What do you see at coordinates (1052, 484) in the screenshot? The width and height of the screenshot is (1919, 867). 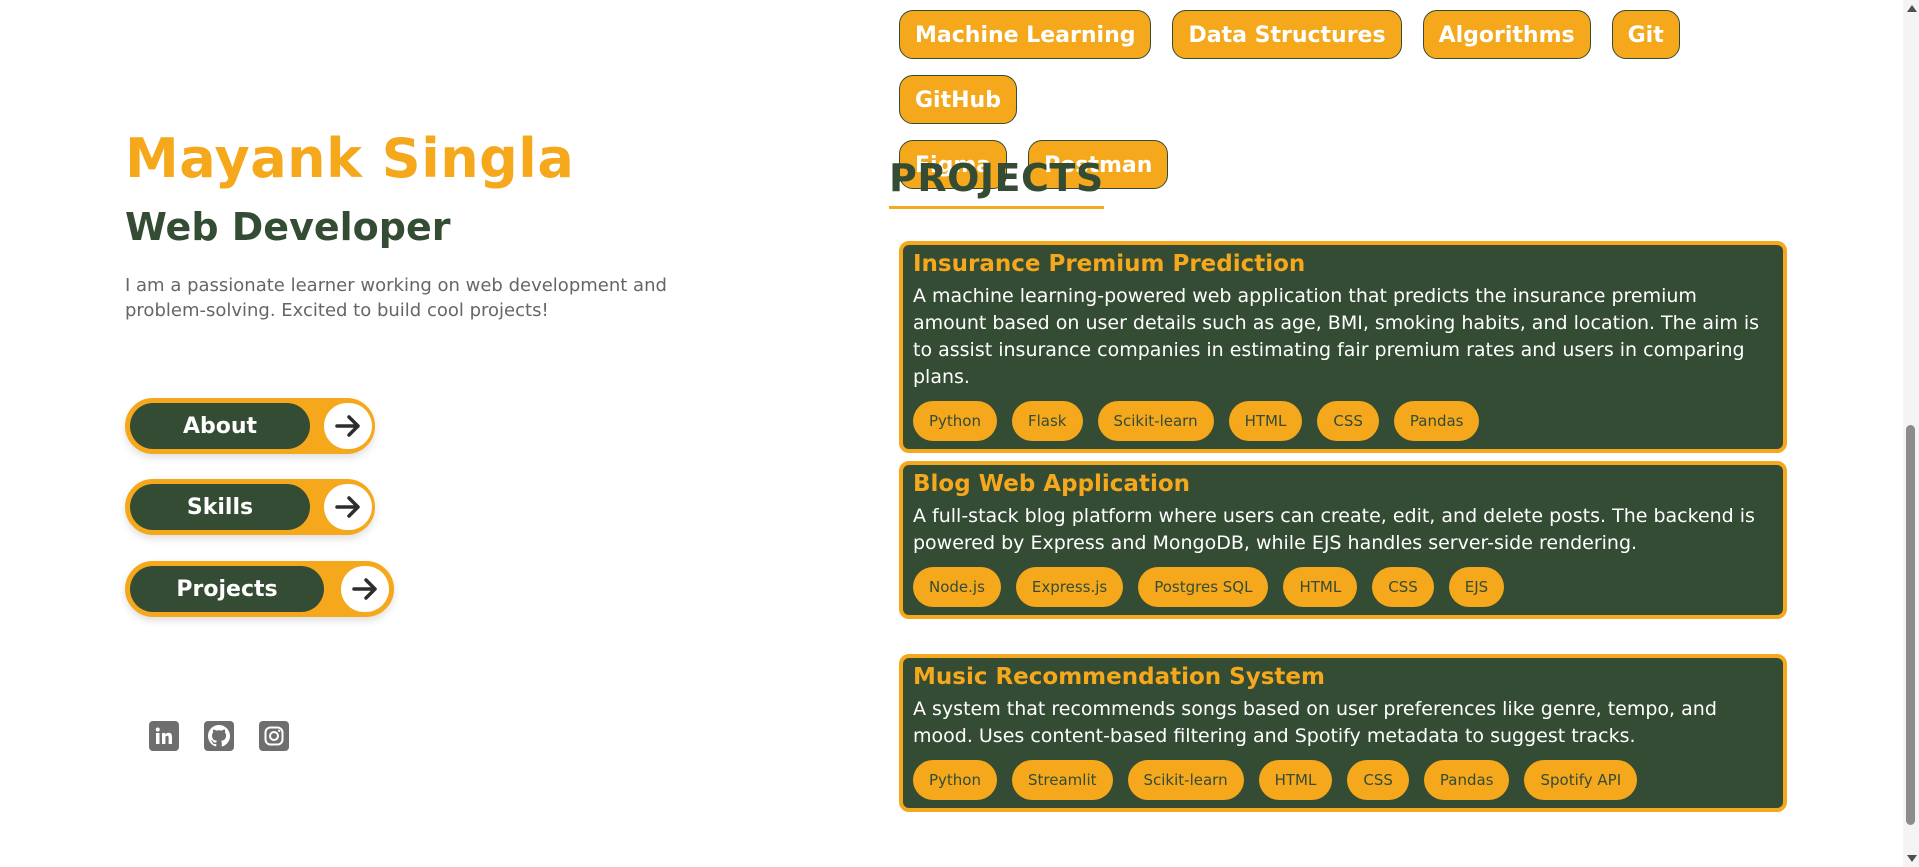 I see `project-title: Blog Web Application` at bounding box center [1052, 484].